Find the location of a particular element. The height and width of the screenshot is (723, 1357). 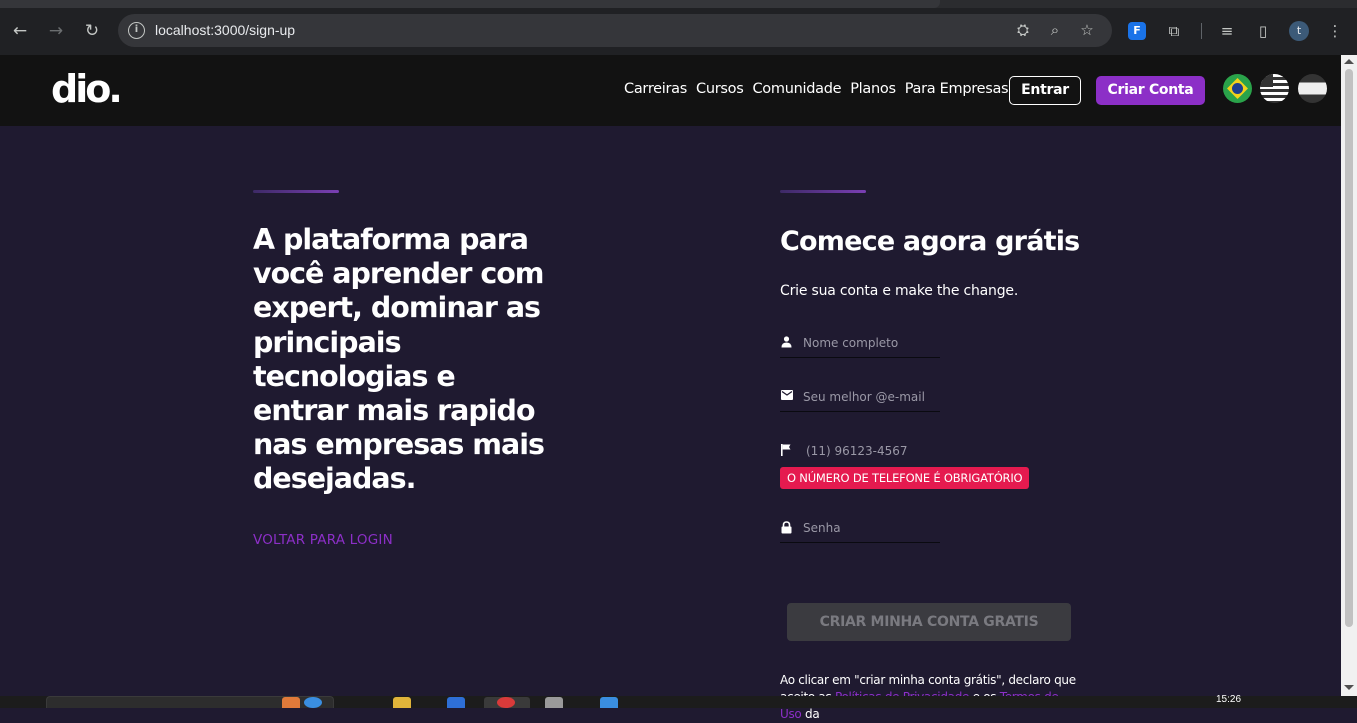

zoom-icon: ⌕ is located at coordinates (1055, 30).